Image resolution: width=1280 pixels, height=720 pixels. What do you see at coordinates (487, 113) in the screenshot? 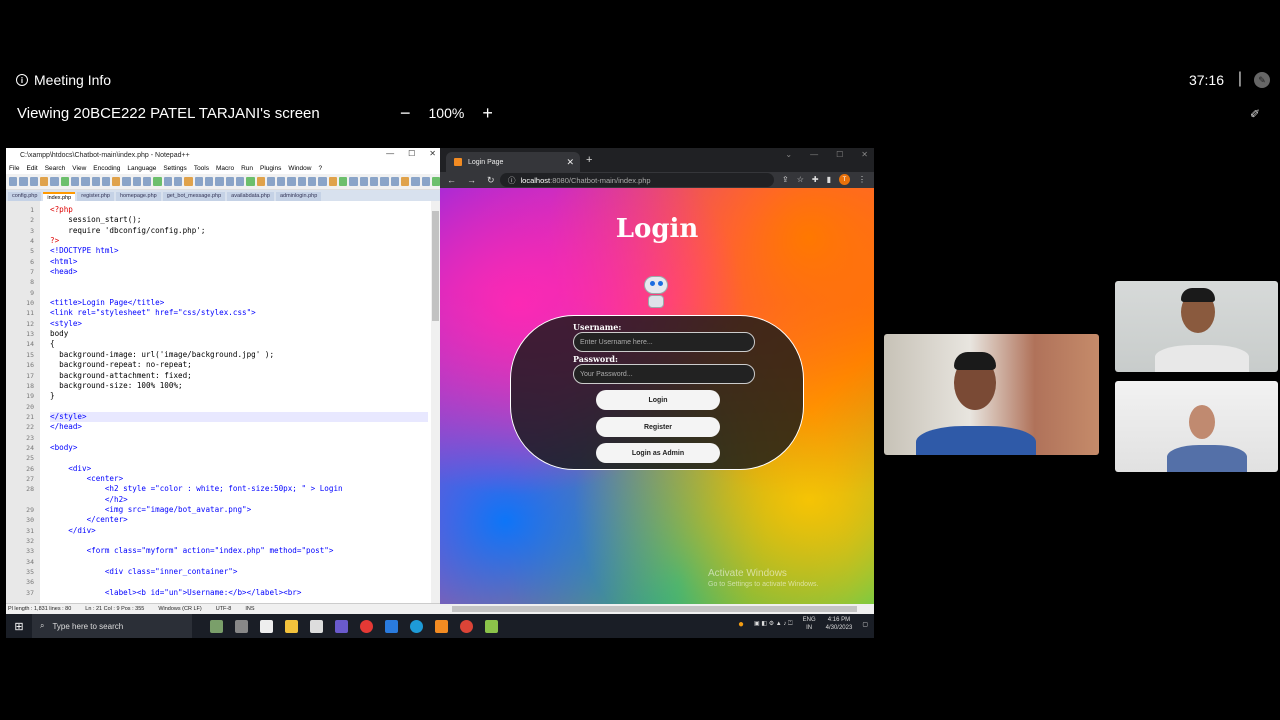
I see `zoom-in-button: +` at bounding box center [487, 113].